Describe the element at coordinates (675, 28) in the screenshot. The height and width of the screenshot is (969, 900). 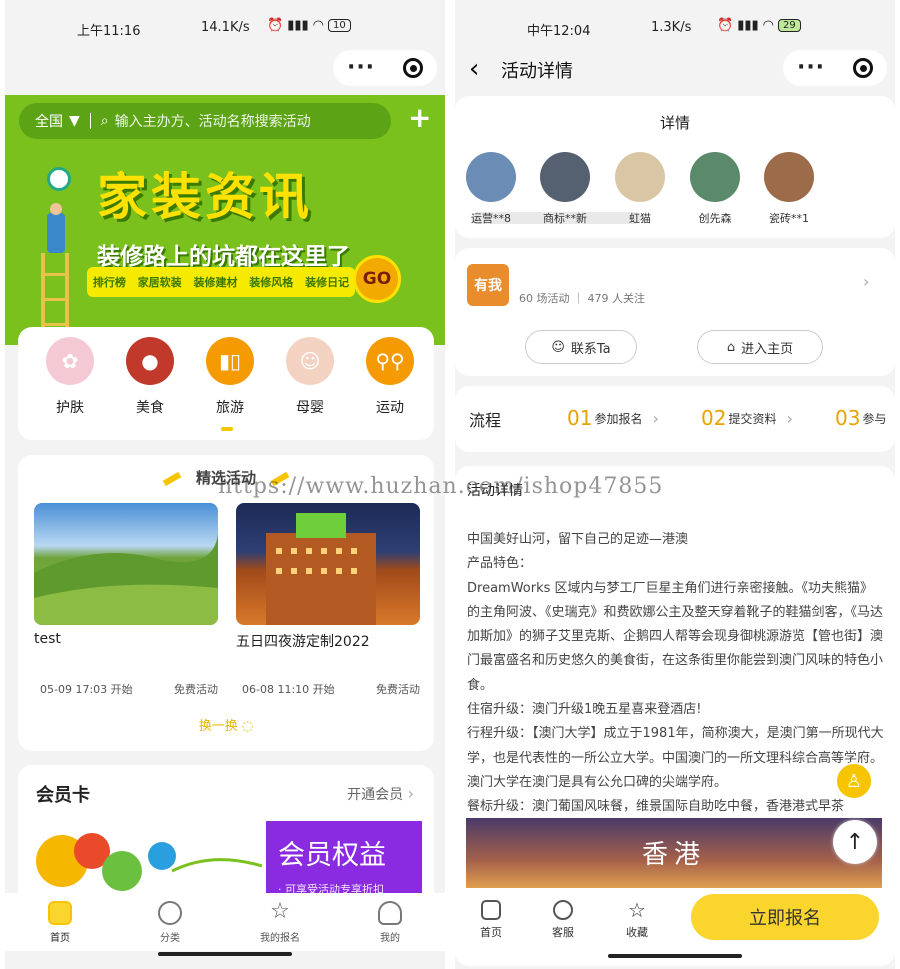
I see `status-bar: 中午12:04 1.3K/s ⏰ ▮▮▮ ◠ 29` at that location.